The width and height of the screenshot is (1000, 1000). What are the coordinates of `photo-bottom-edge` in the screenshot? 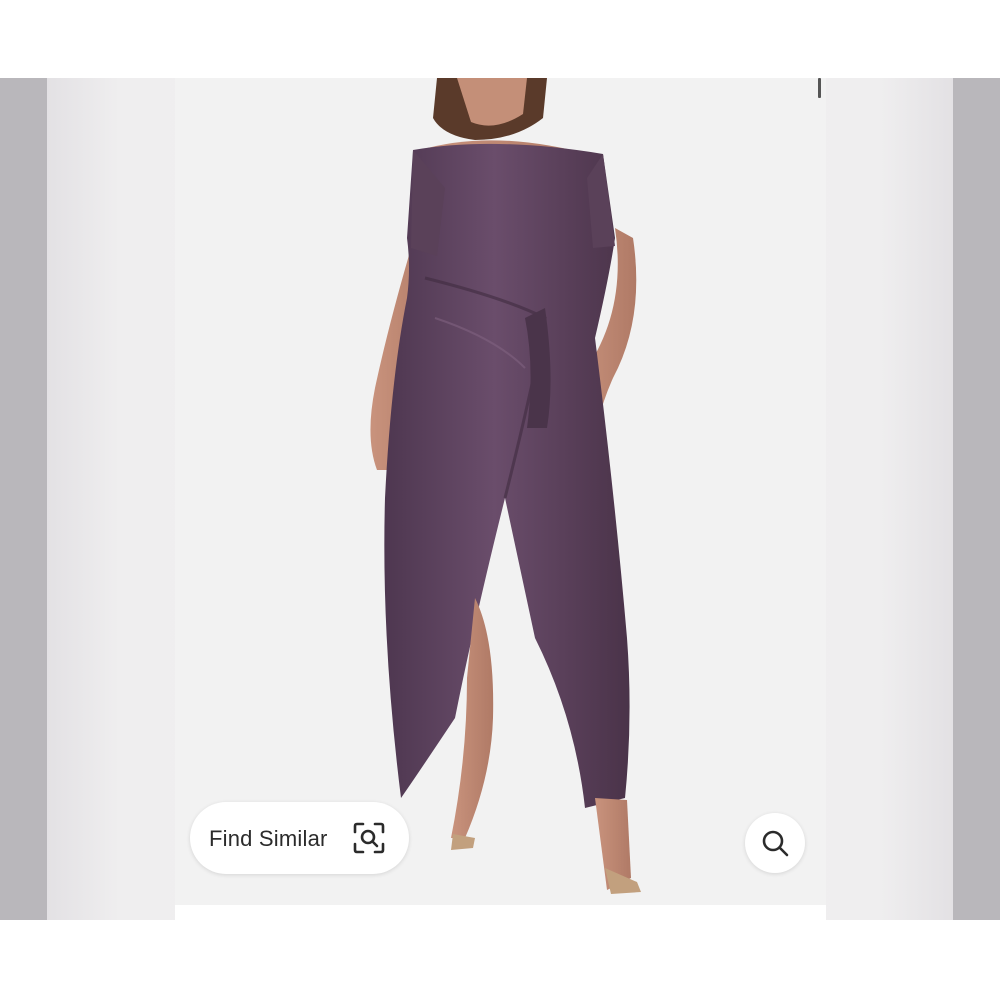 It's located at (500, 912).